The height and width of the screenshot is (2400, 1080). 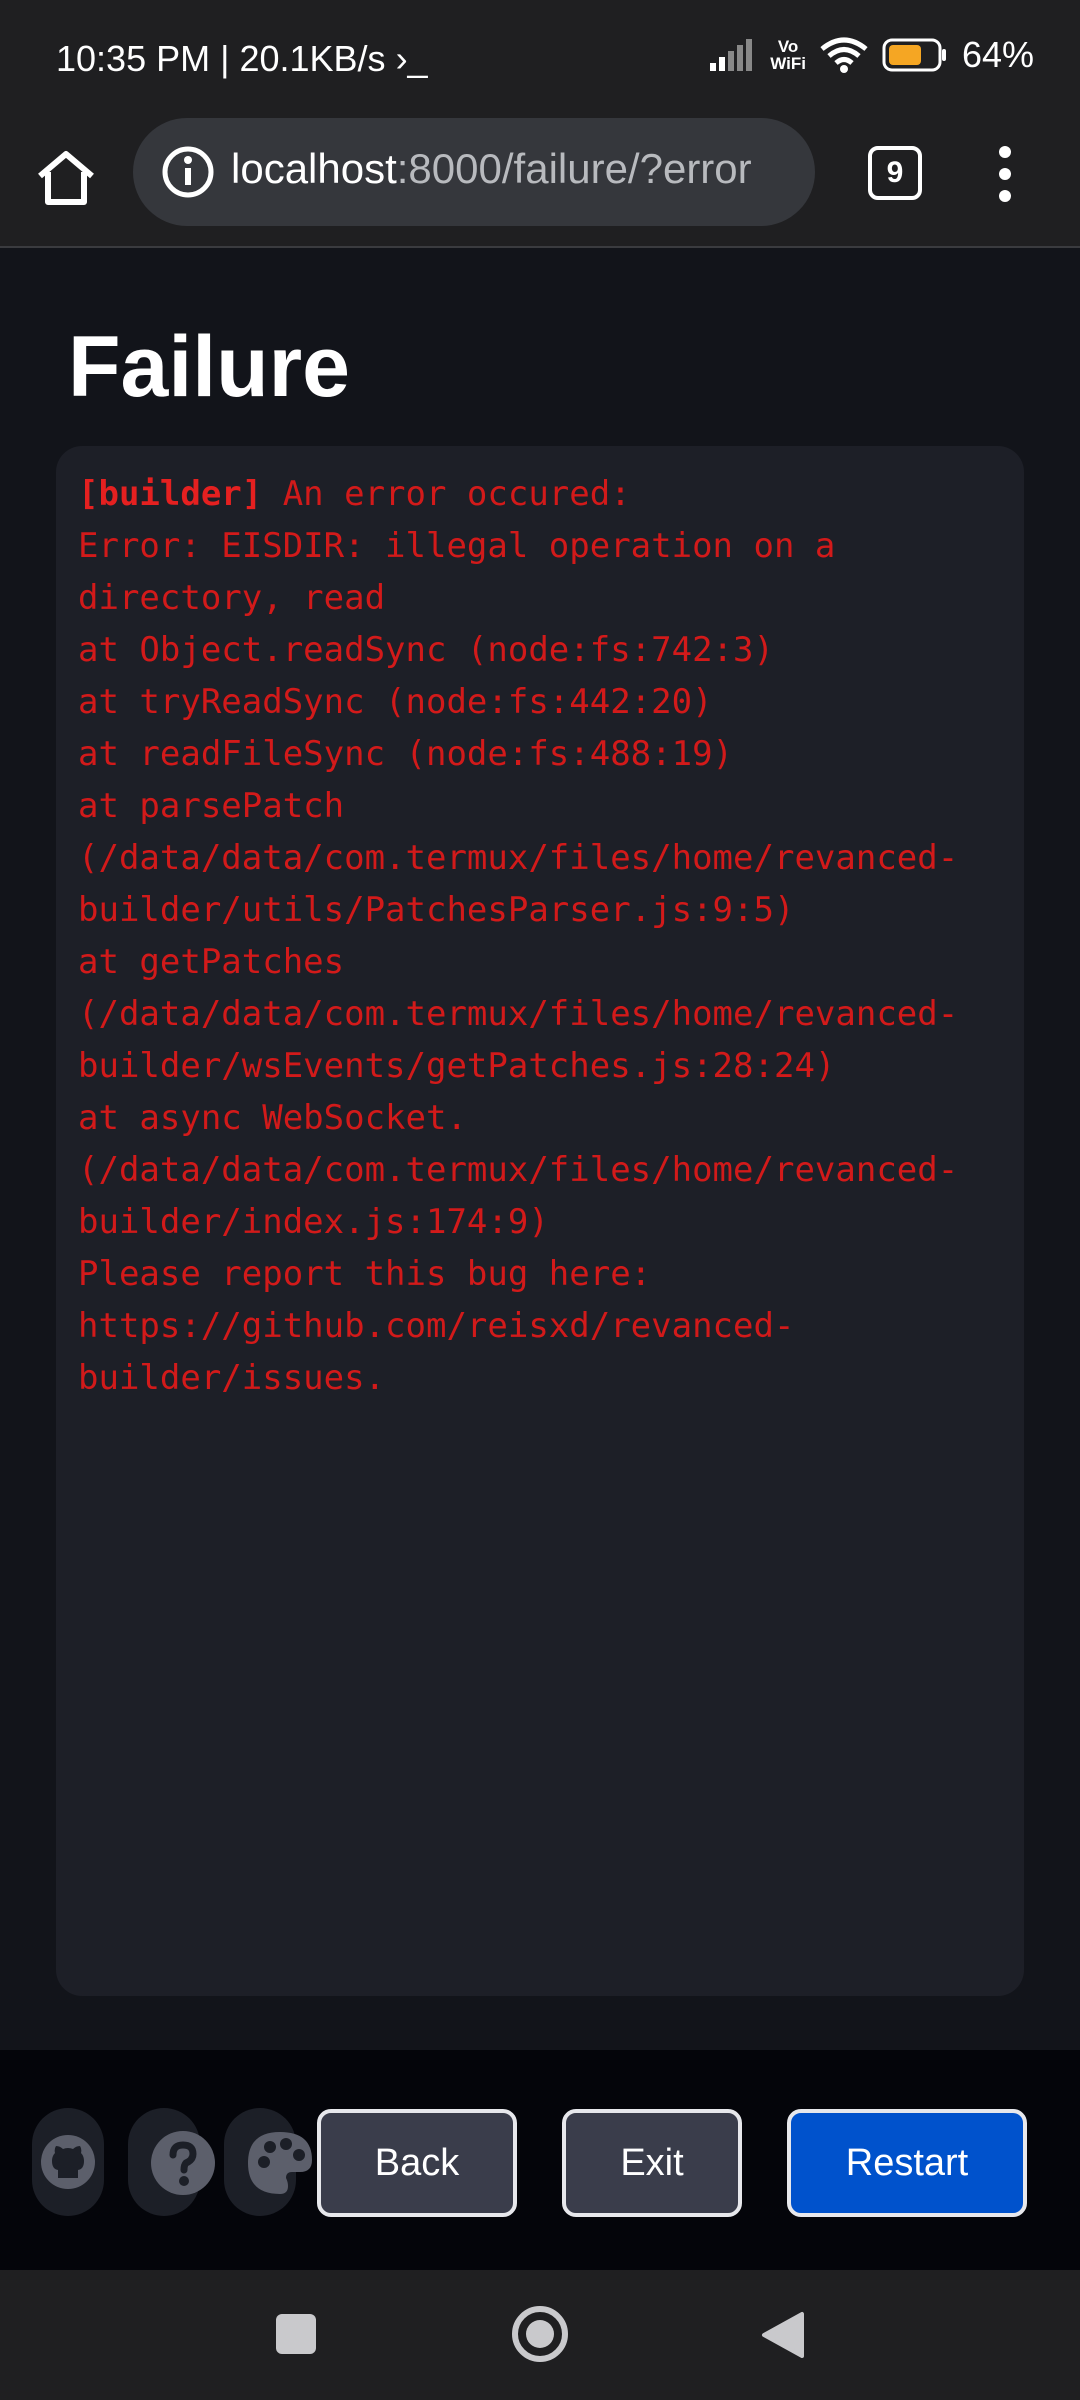 I want to click on url-host: localhost, so click(x=314, y=168).